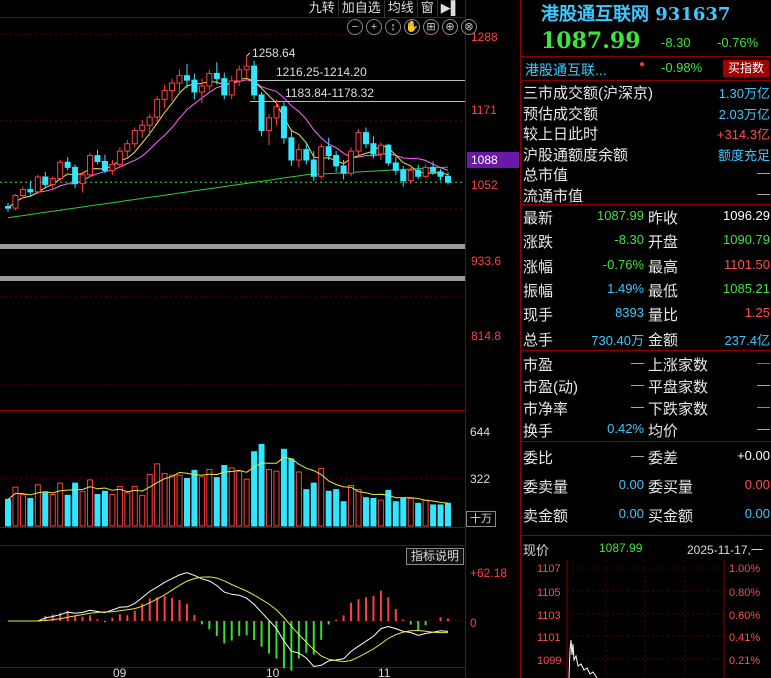  I want to click on moving-average-button: 均线, so click(401, 8).